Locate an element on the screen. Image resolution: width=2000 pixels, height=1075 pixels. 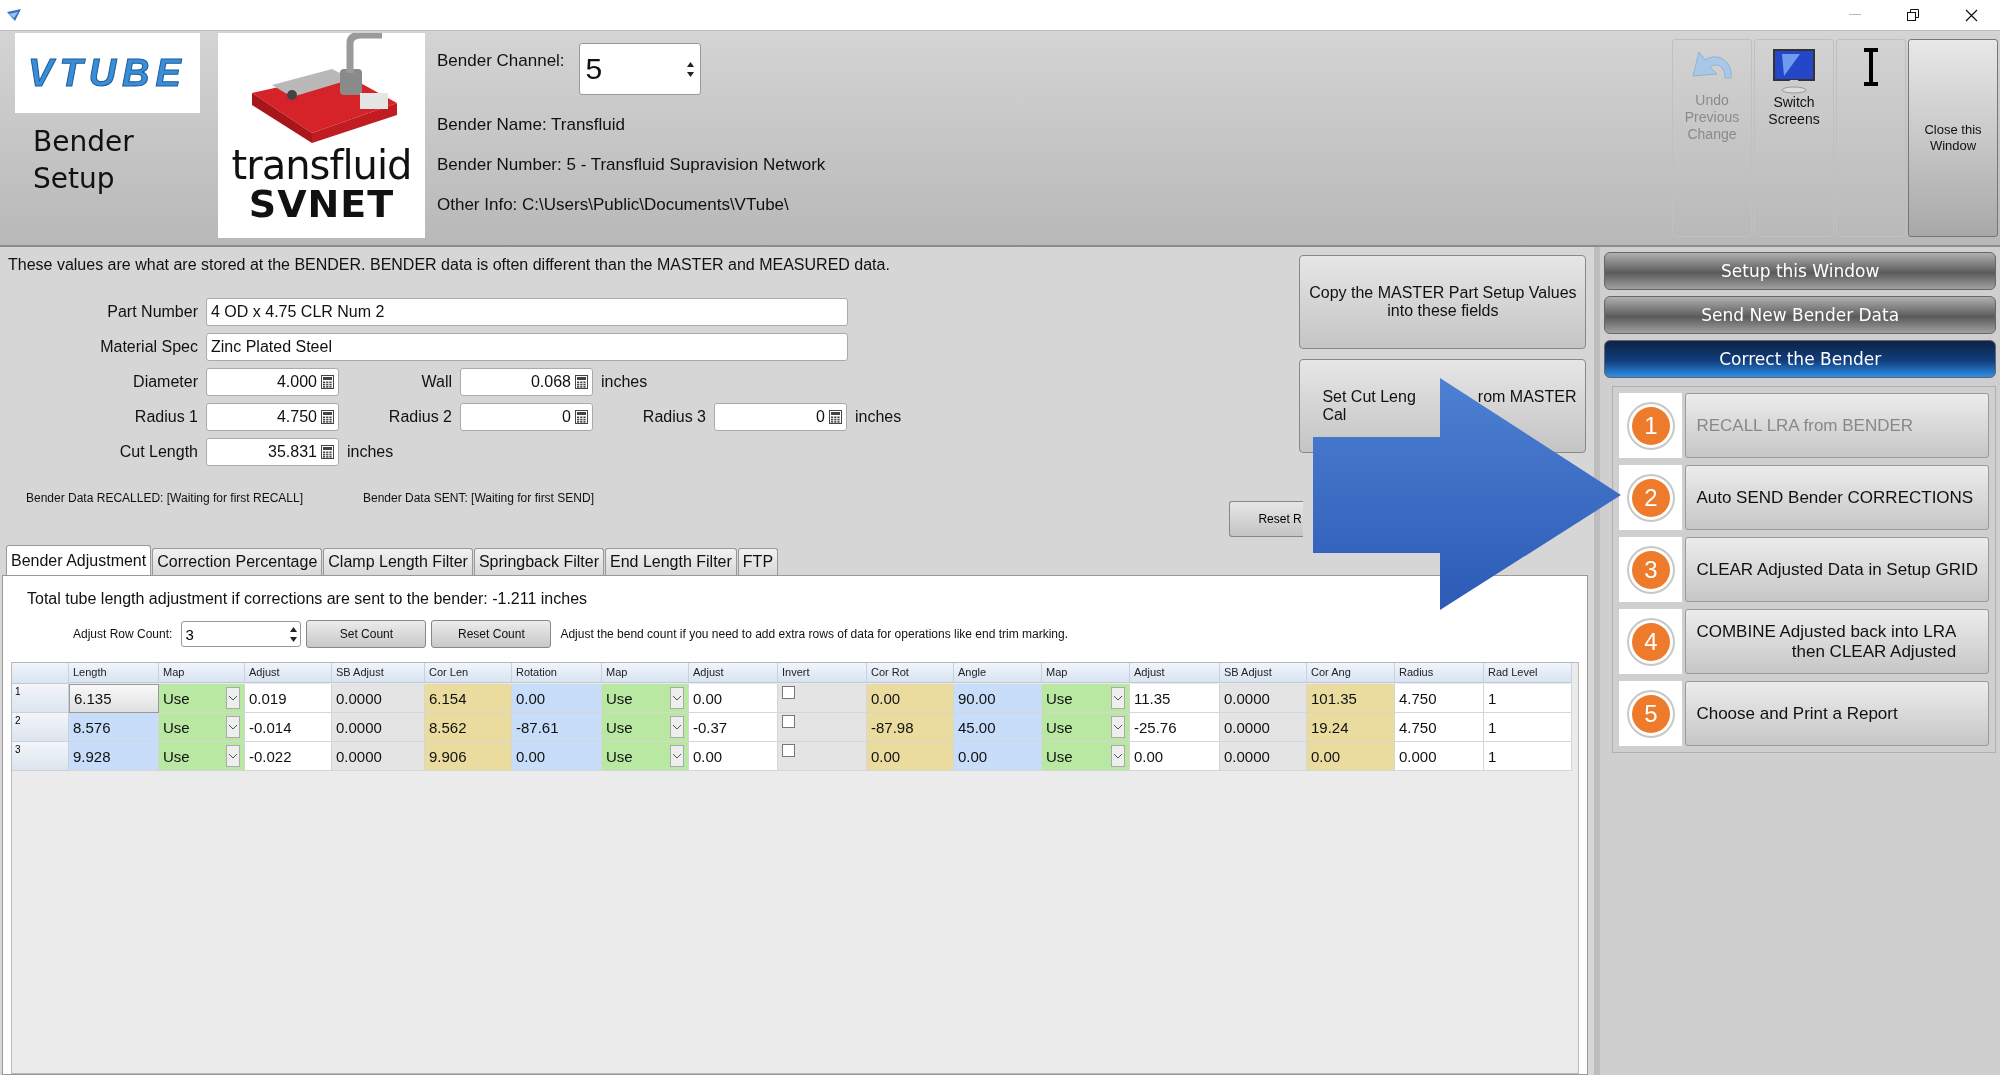
table-cell: 90.00 is located at coordinates (998, 698).